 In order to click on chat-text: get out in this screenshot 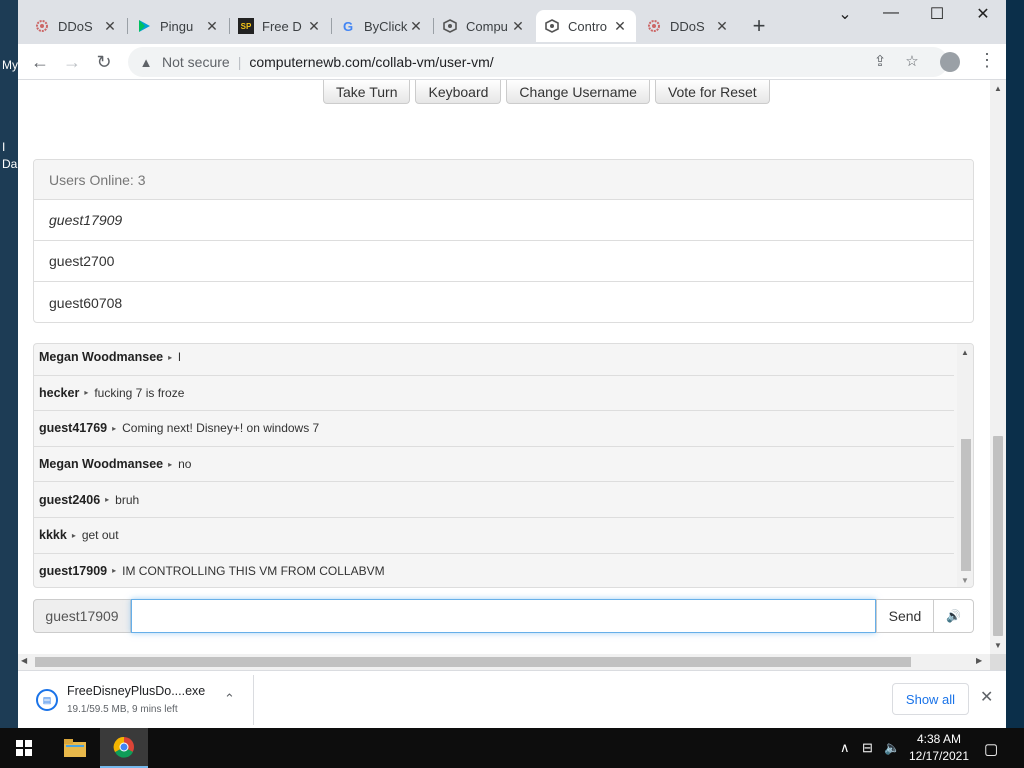, I will do `click(100, 535)`.